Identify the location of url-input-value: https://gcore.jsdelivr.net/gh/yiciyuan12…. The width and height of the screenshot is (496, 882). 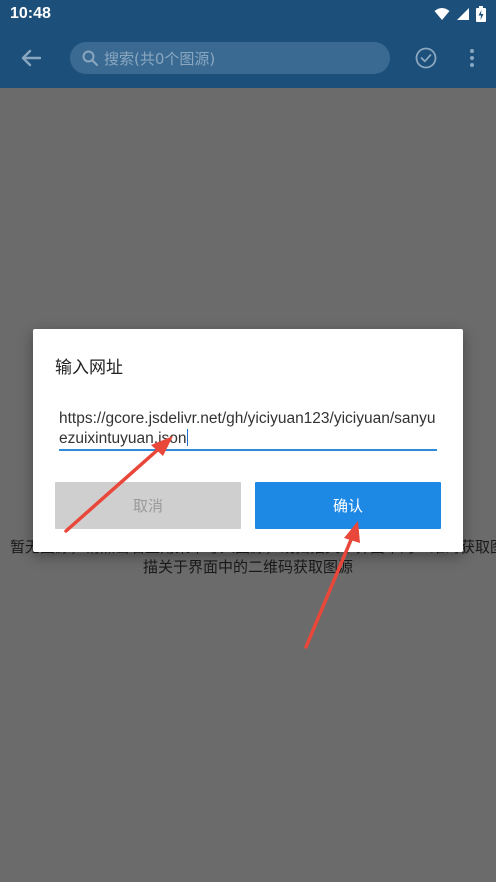
(247, 428).